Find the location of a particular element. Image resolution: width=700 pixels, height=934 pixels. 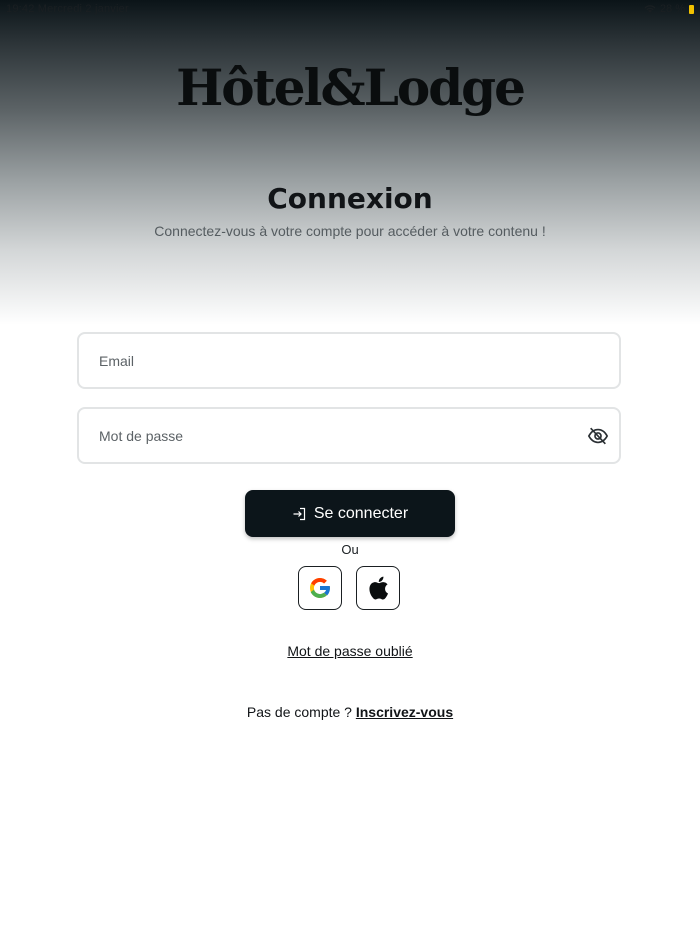

apple-icon is located at coordinates (378, 588).